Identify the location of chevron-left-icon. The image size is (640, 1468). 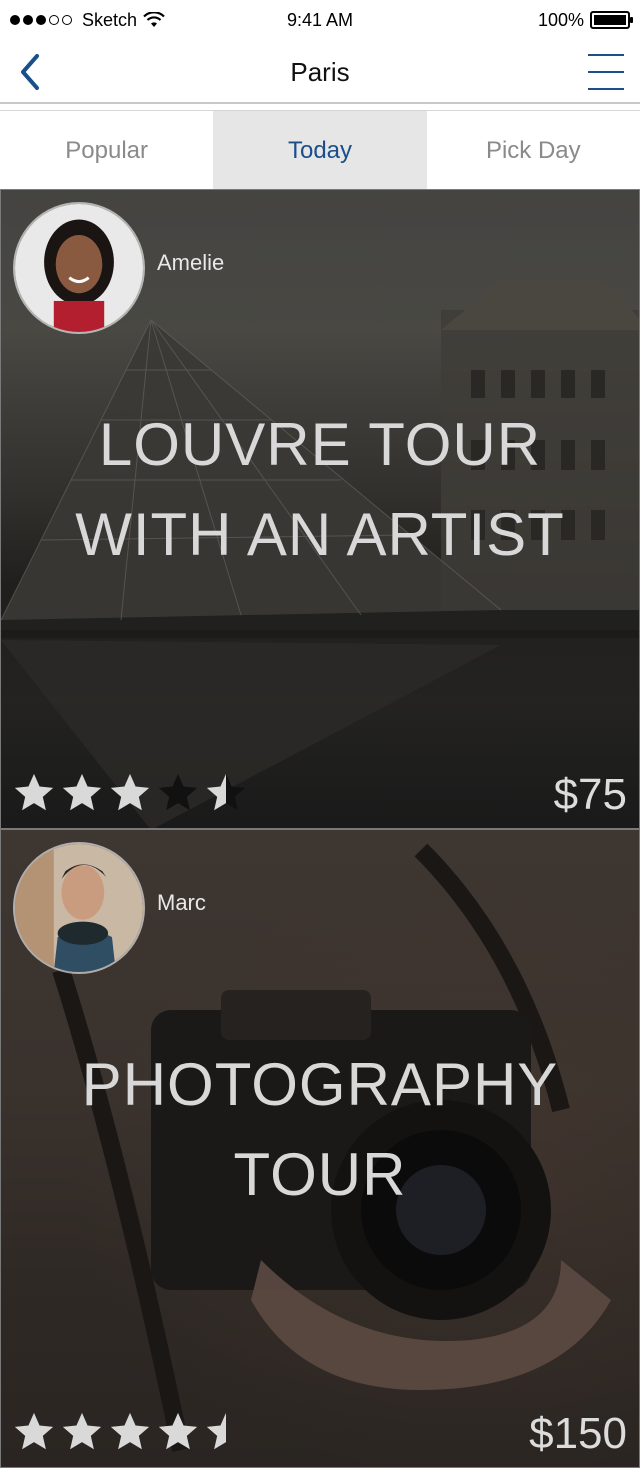
(30, 72).